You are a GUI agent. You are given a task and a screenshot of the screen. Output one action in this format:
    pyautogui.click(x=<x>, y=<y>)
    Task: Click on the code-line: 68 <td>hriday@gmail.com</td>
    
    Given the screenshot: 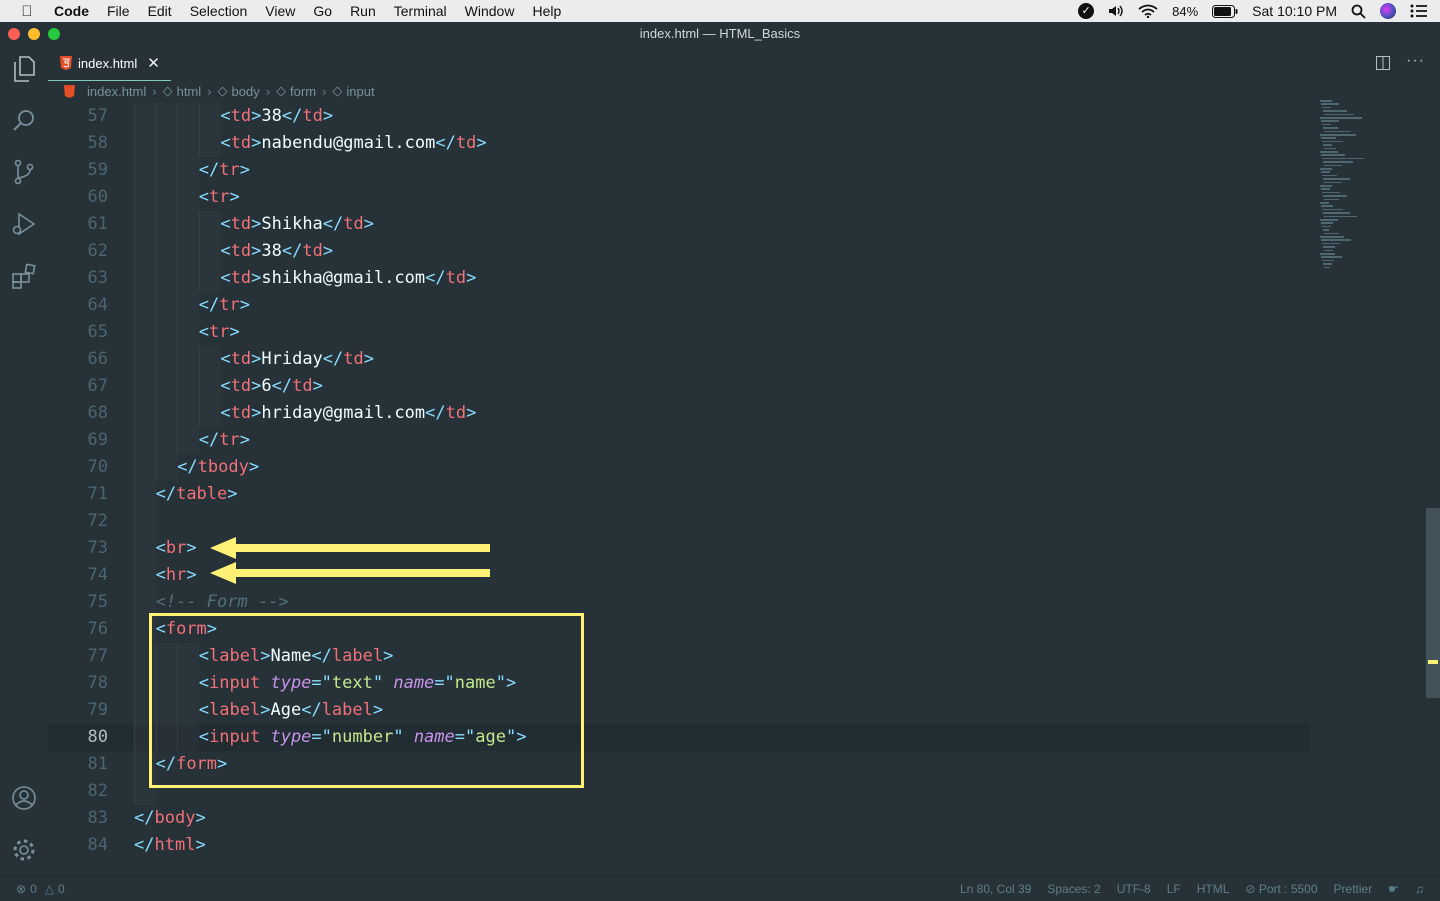 What is the action you would take?
    pyautogui.click(x=679, y=413)
    